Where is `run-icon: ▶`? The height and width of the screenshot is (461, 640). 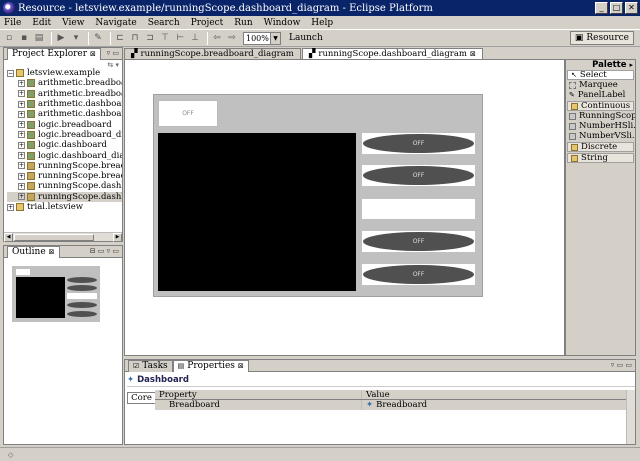 run-icon: ▶ is located at coordinates (61, 38).